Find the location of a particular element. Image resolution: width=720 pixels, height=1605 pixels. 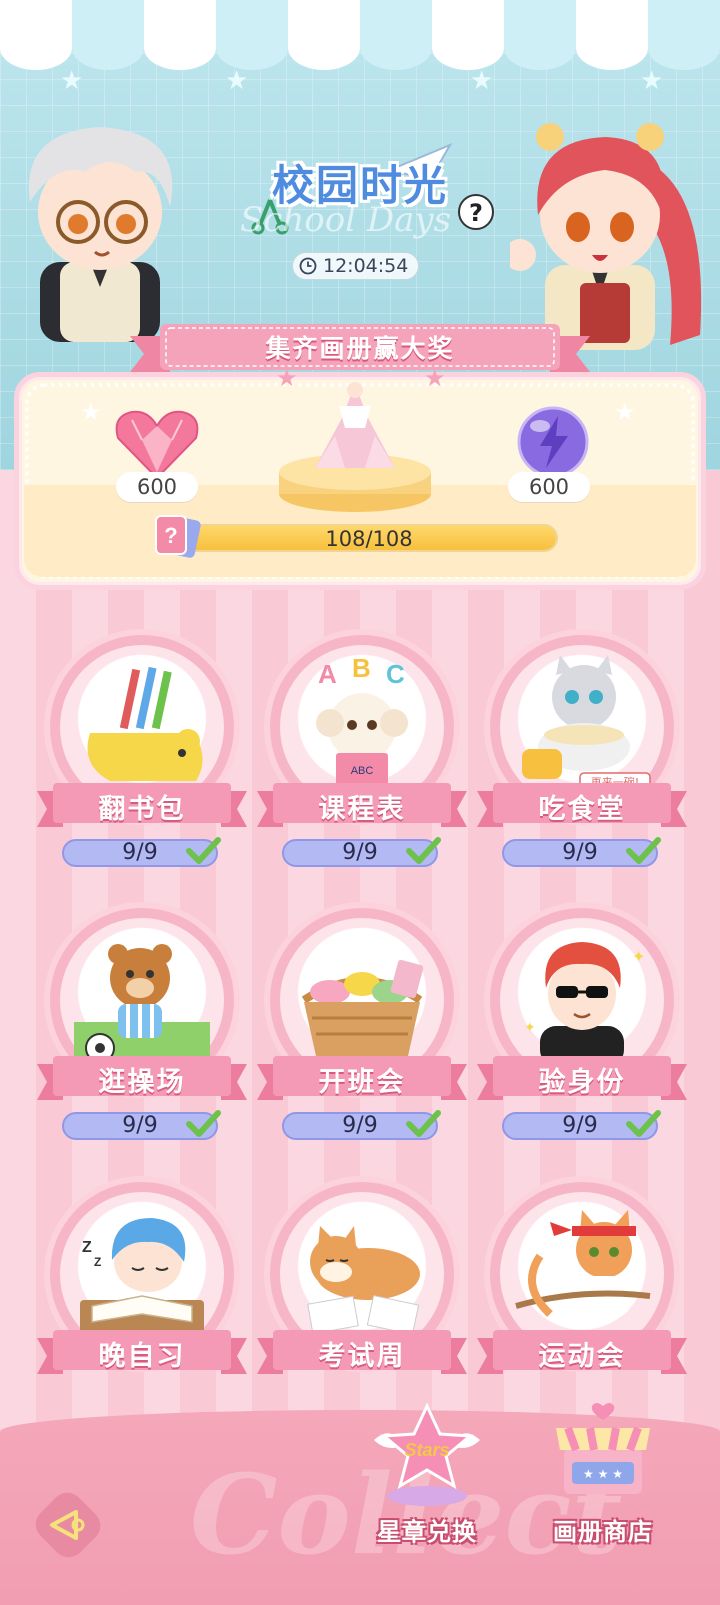

boy-character-illustration is located at coordinates (100, 234).